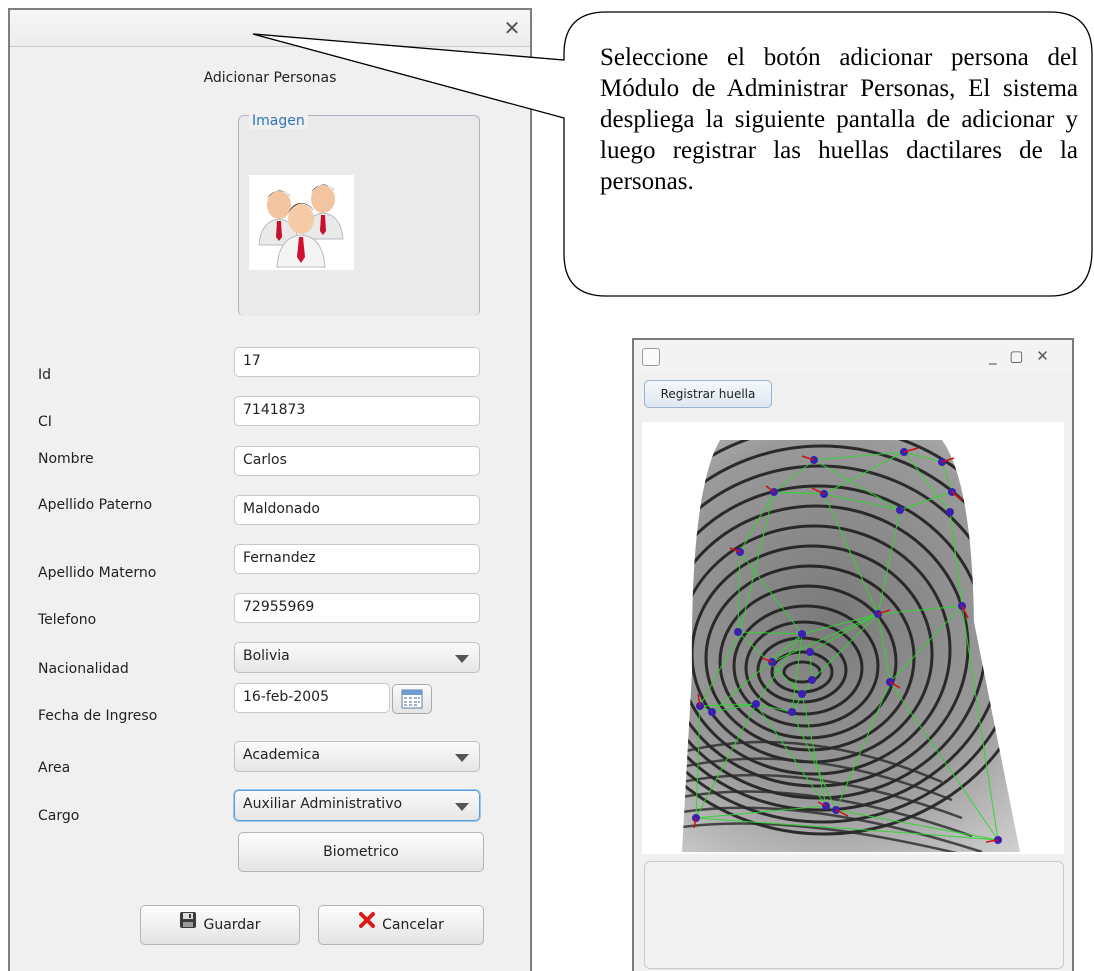  Describe the element at coordinates (357, 362) in the screenshot. I see `id-field: 17` at that location.